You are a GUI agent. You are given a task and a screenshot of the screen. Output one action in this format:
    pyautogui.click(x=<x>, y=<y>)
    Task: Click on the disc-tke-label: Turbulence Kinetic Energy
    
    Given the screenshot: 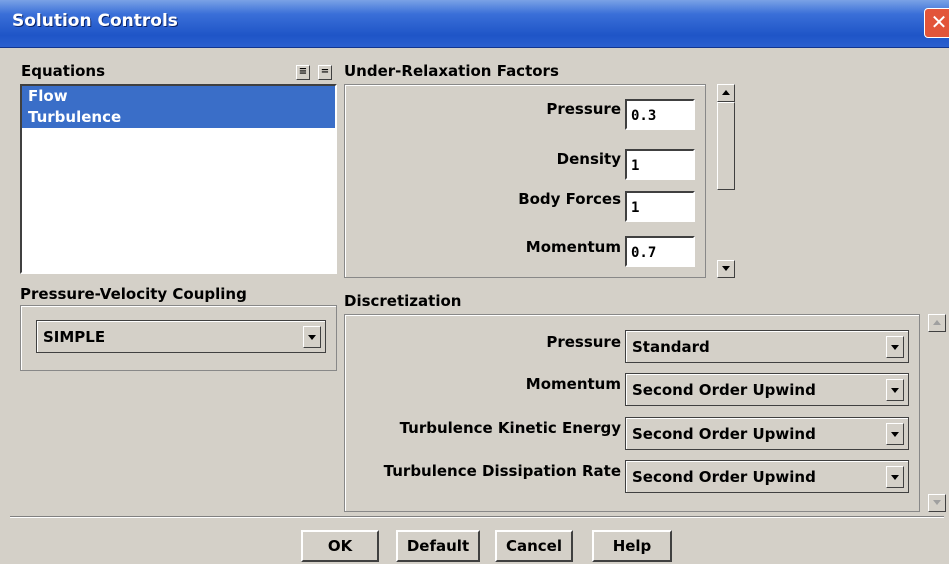 What is the action you would take?
    pyautogui.click(x=510, y=428)
    